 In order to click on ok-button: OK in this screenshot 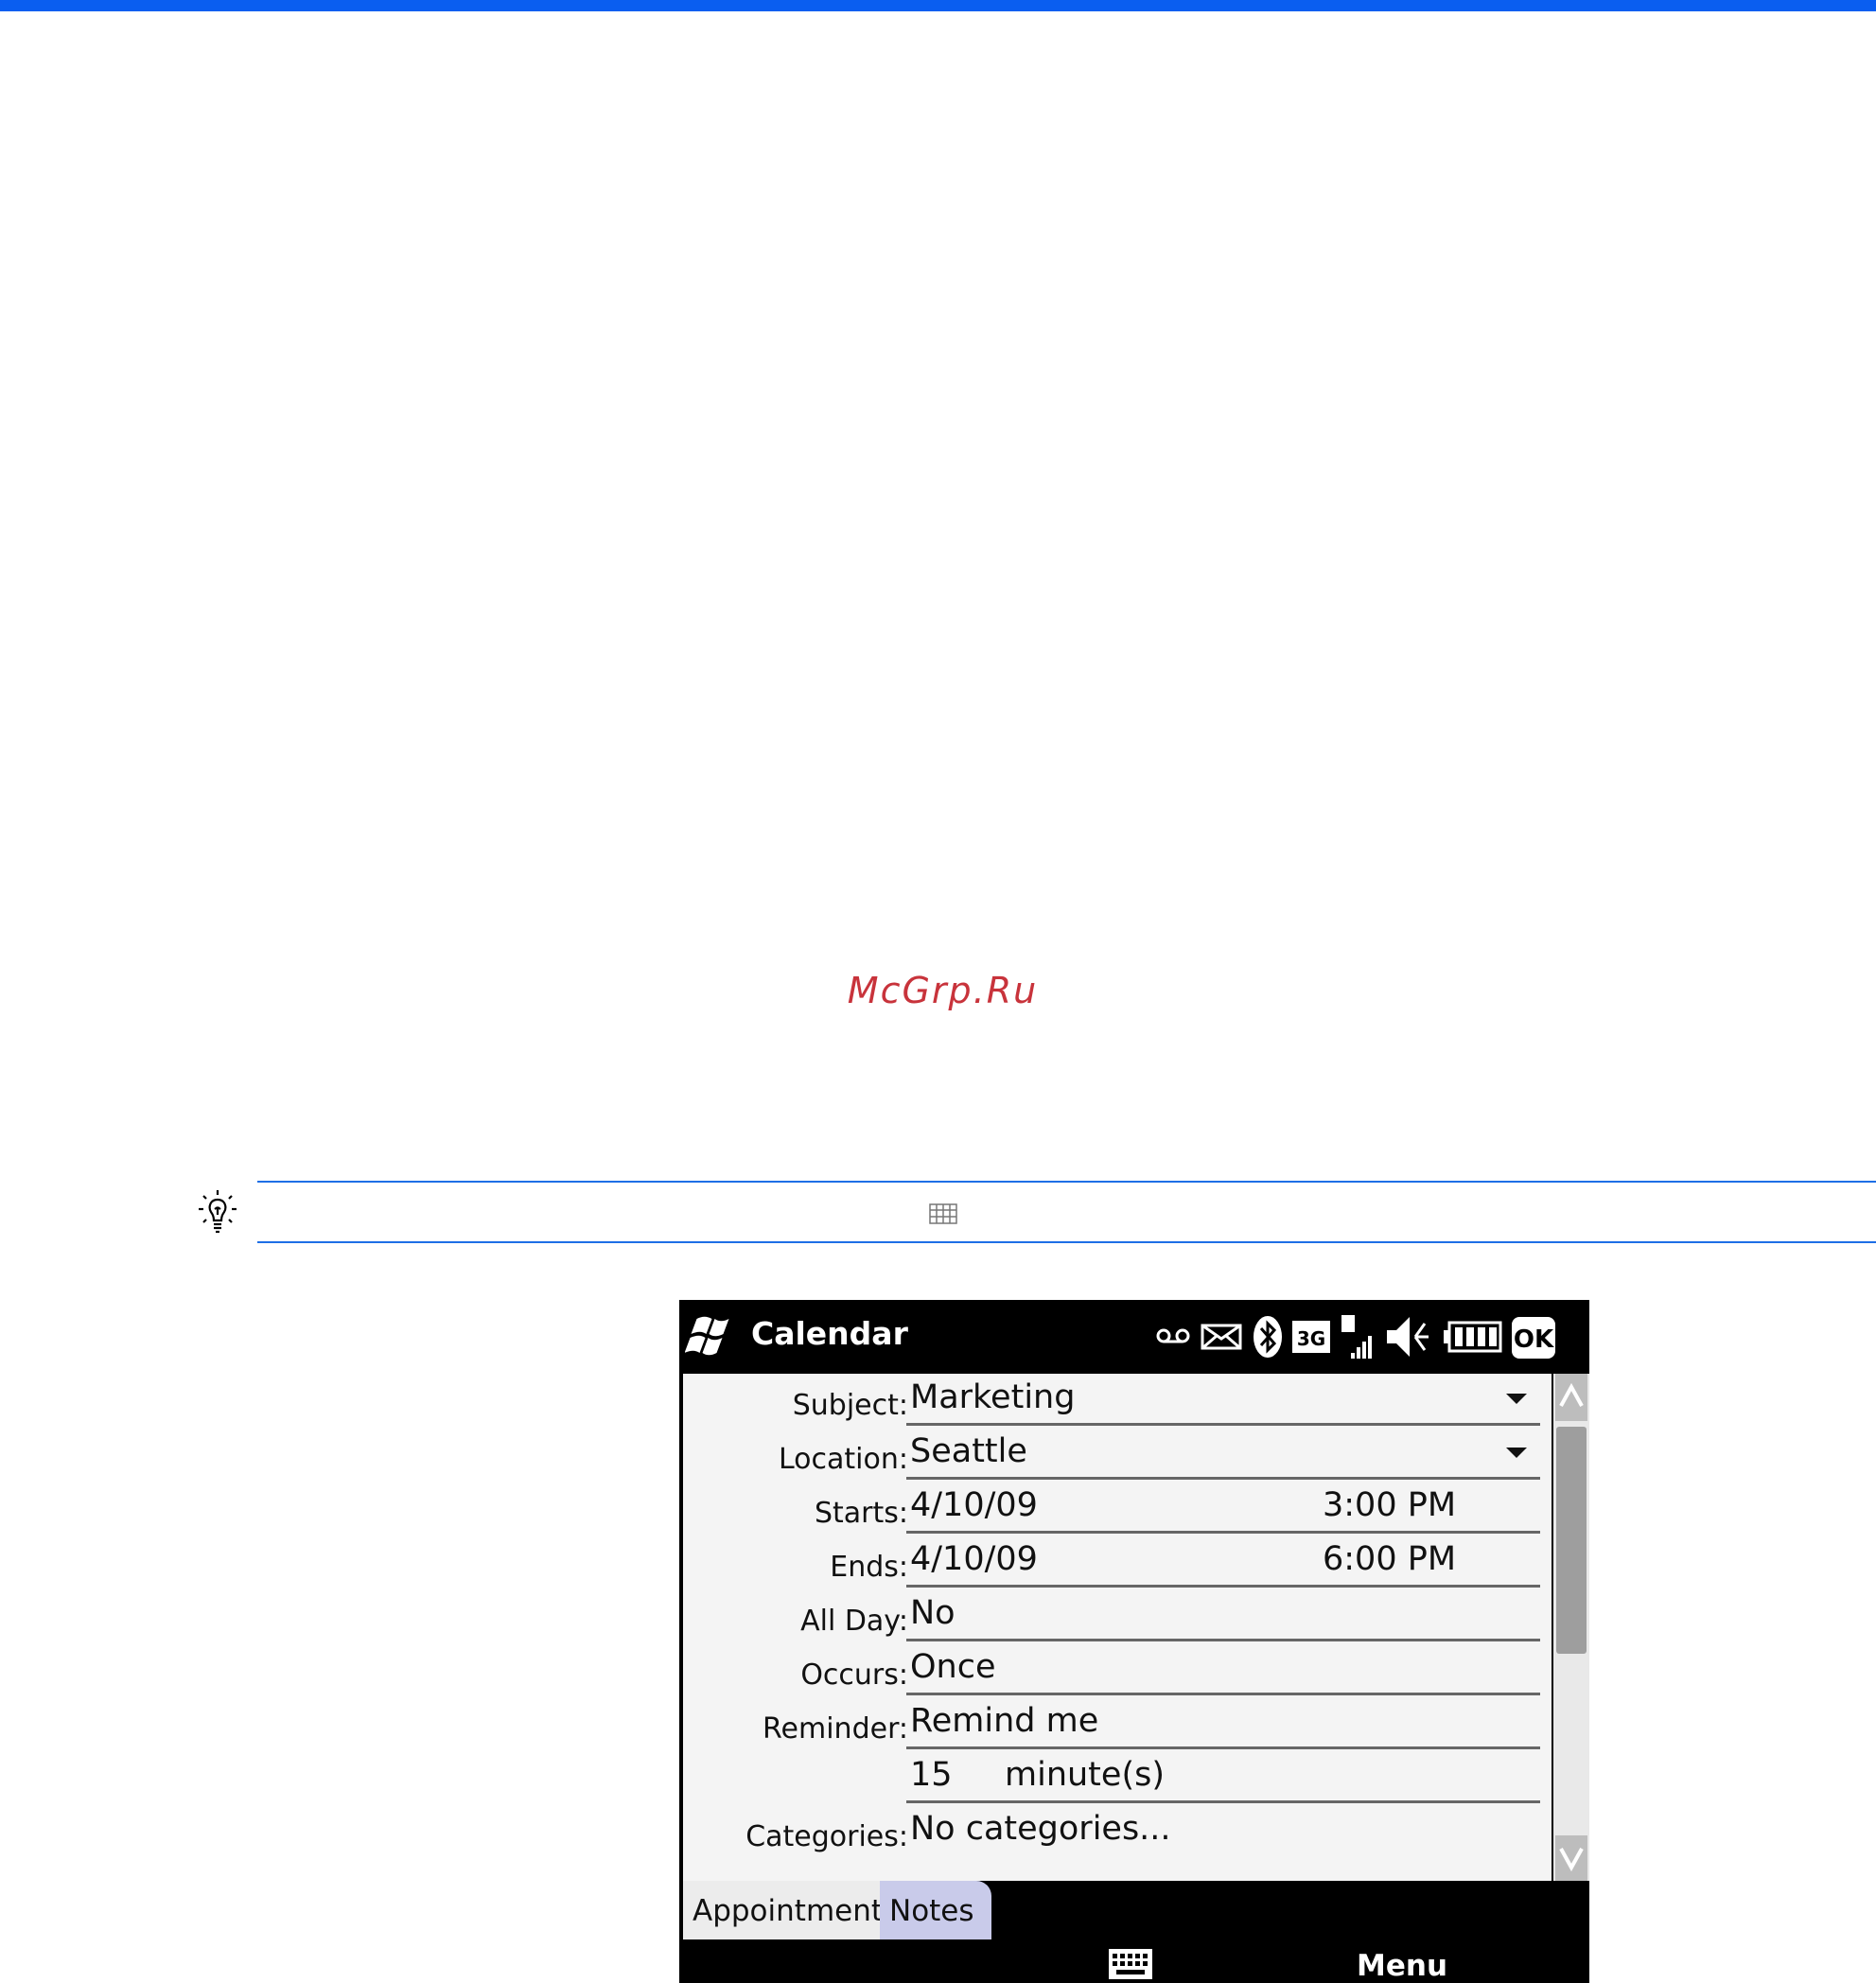, I will do `click(1533, 1336)`.